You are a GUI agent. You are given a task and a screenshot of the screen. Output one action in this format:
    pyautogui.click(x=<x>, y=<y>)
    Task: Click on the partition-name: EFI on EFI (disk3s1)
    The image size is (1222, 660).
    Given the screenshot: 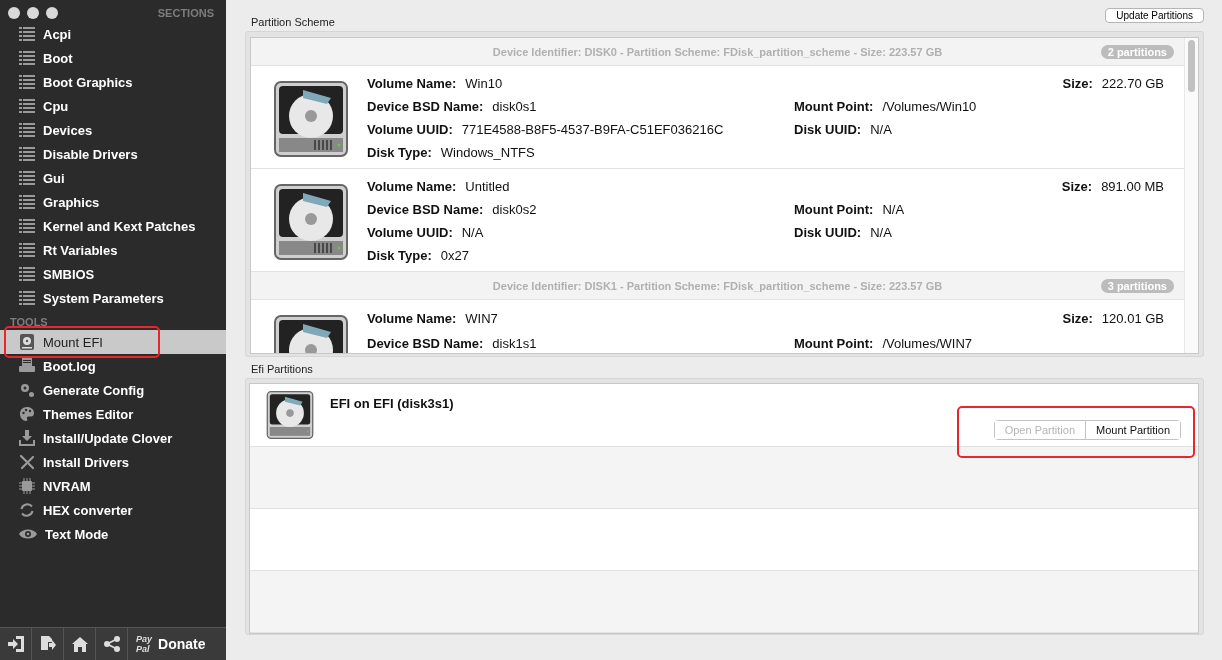 What is the action you would take?
    pyautogui.click(x=392, y=404)
    